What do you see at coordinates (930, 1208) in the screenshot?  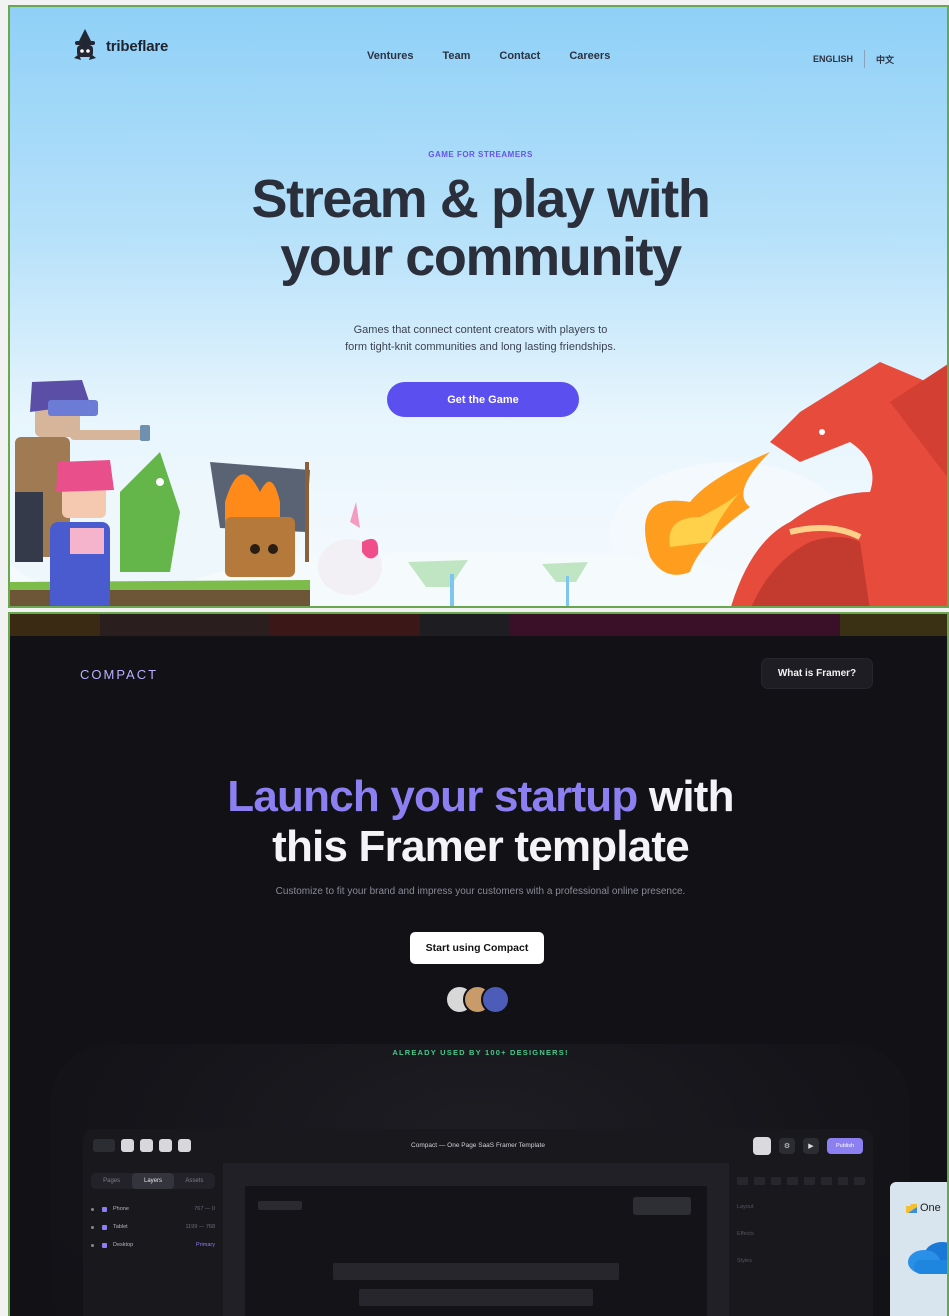 I see `notification-text: One` at bounding box center [930, 1208].